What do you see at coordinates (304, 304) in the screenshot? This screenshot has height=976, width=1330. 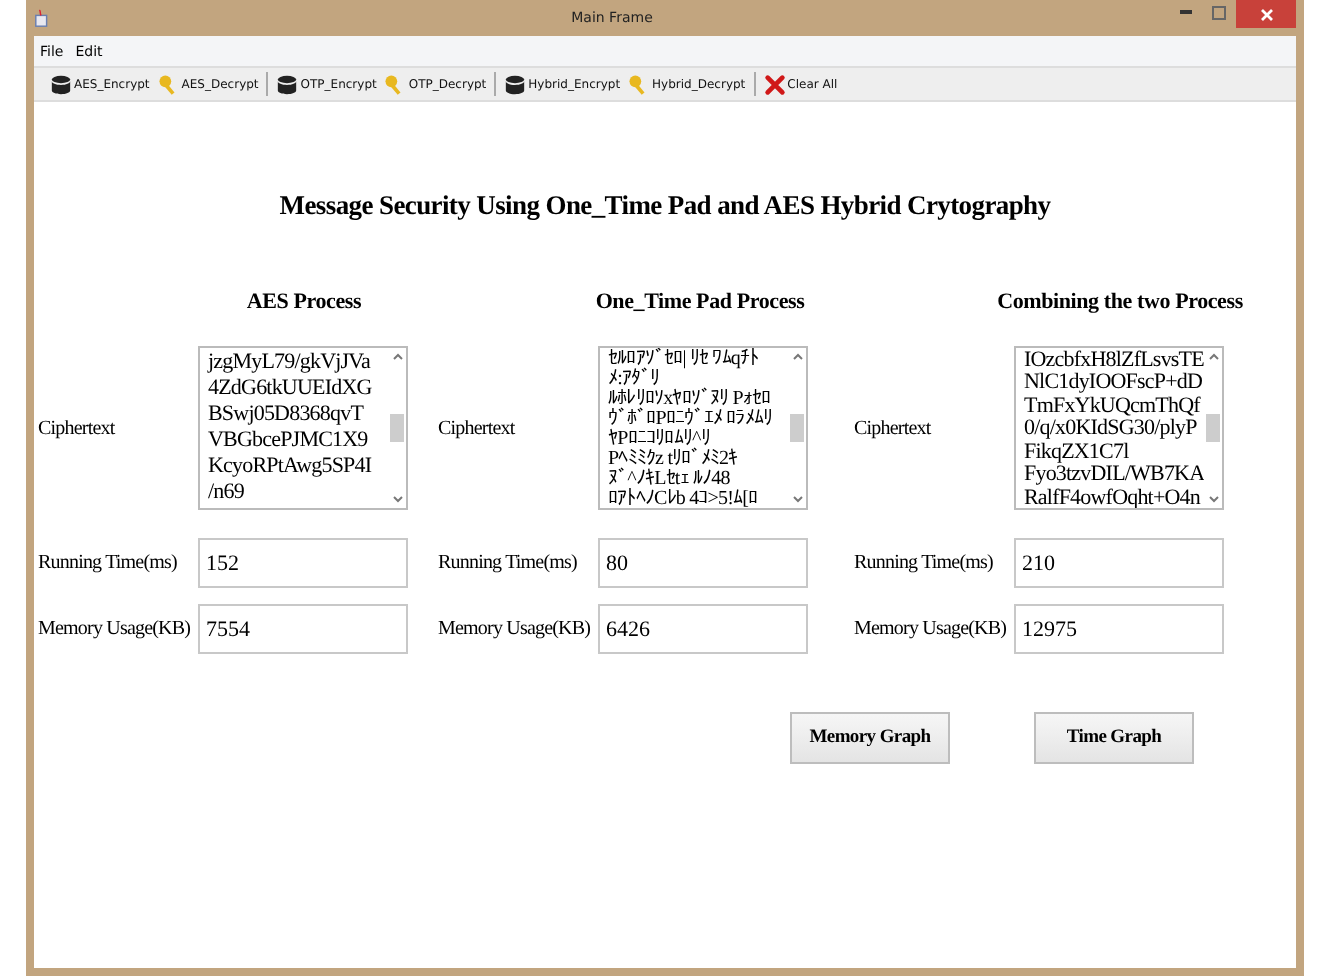 I see `section-title: AES Process` at bounding box center [304, 304].